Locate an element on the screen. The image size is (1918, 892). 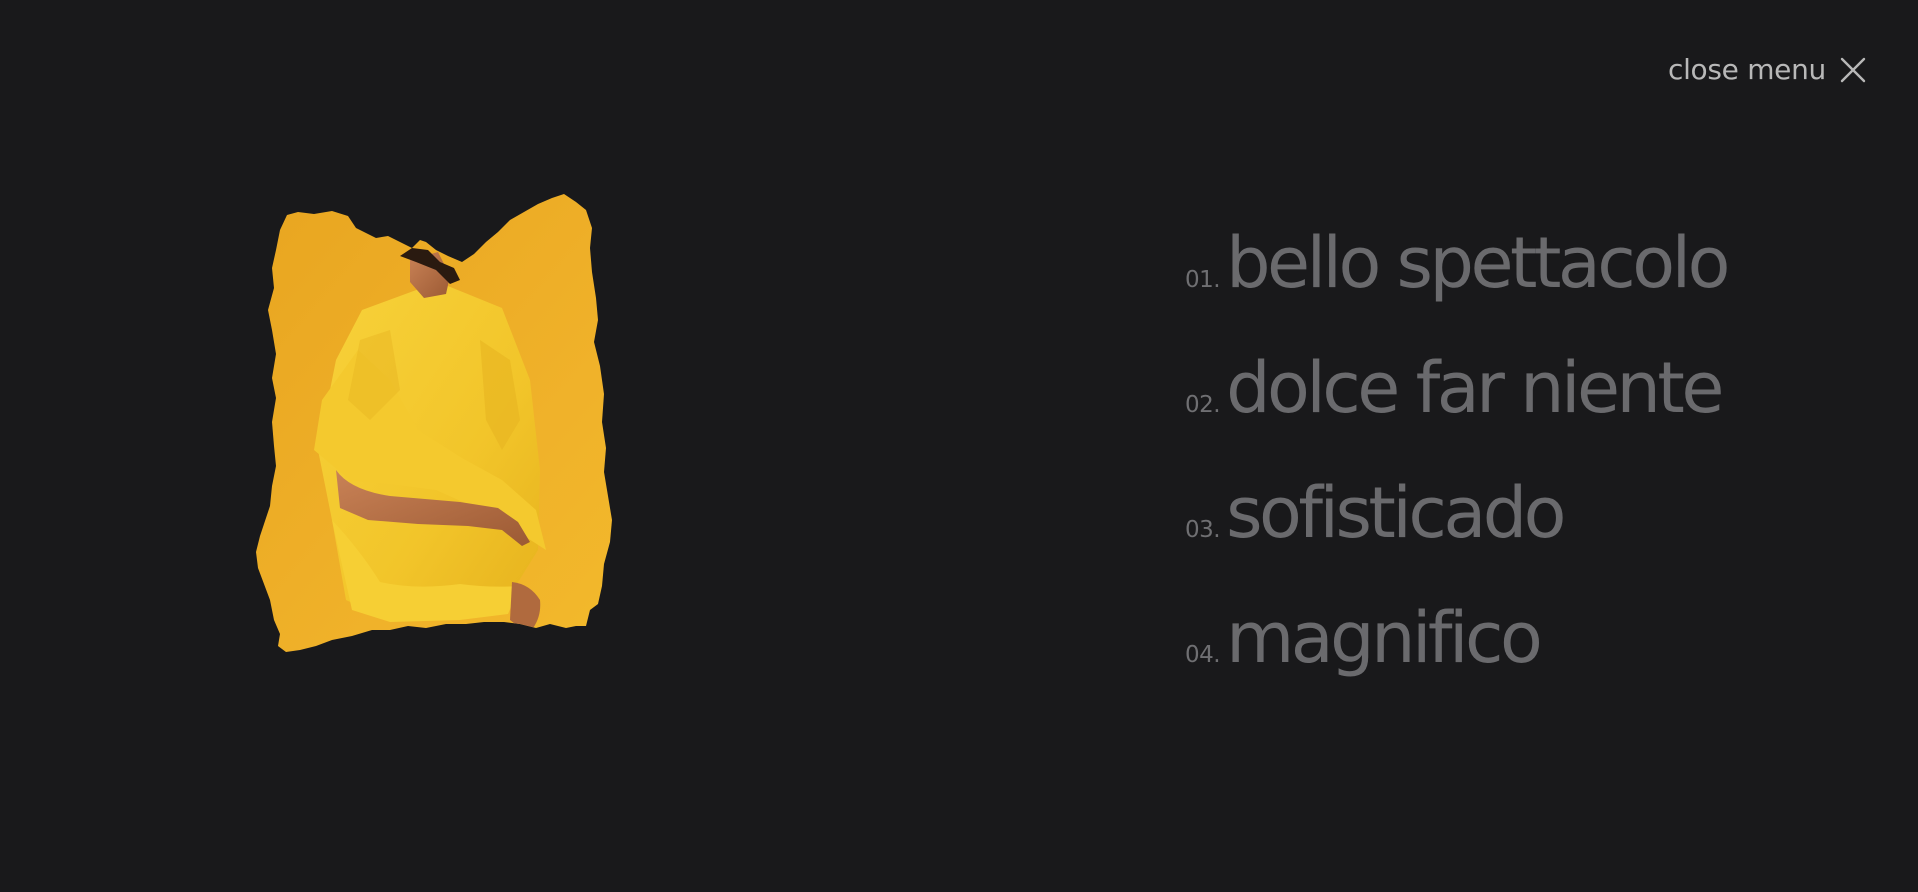
menu-item-dolce-far-niente: 02. dolce far niente is located at coordinates (1456, 415).